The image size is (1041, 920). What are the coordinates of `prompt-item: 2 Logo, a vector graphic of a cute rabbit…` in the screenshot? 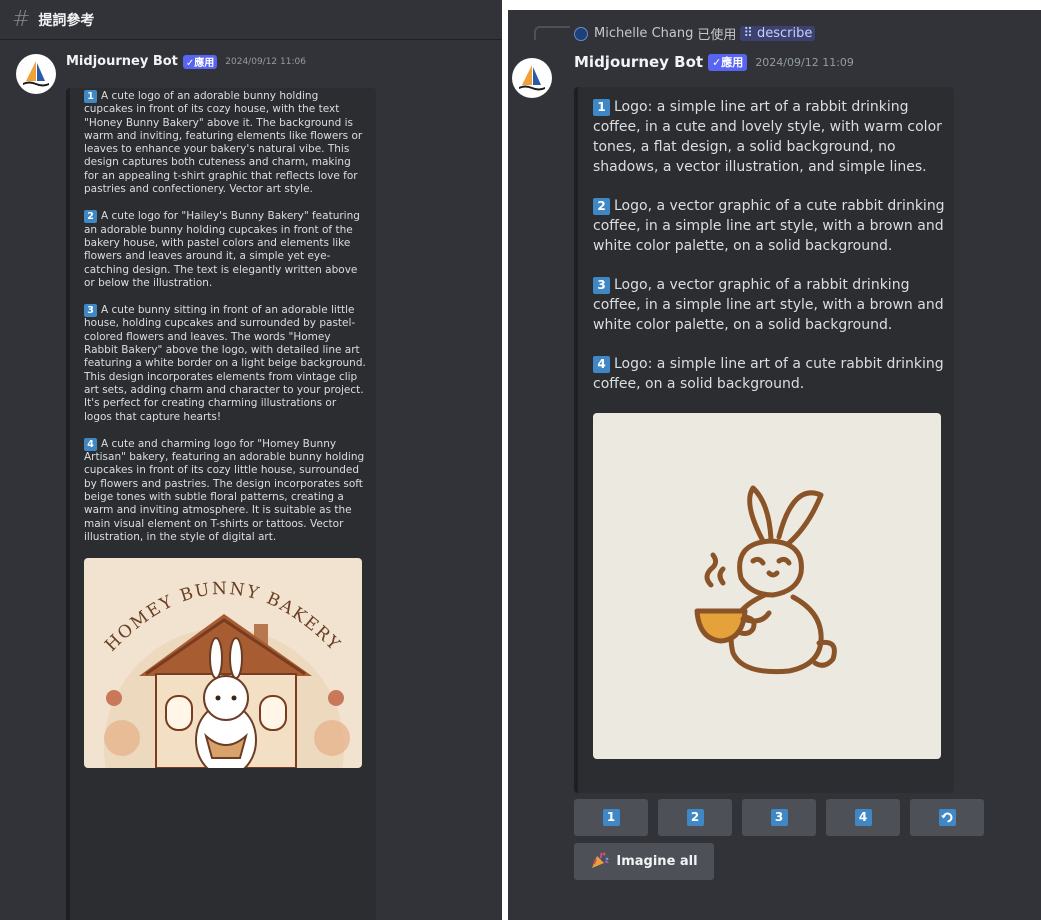 It's located at (769, 226).